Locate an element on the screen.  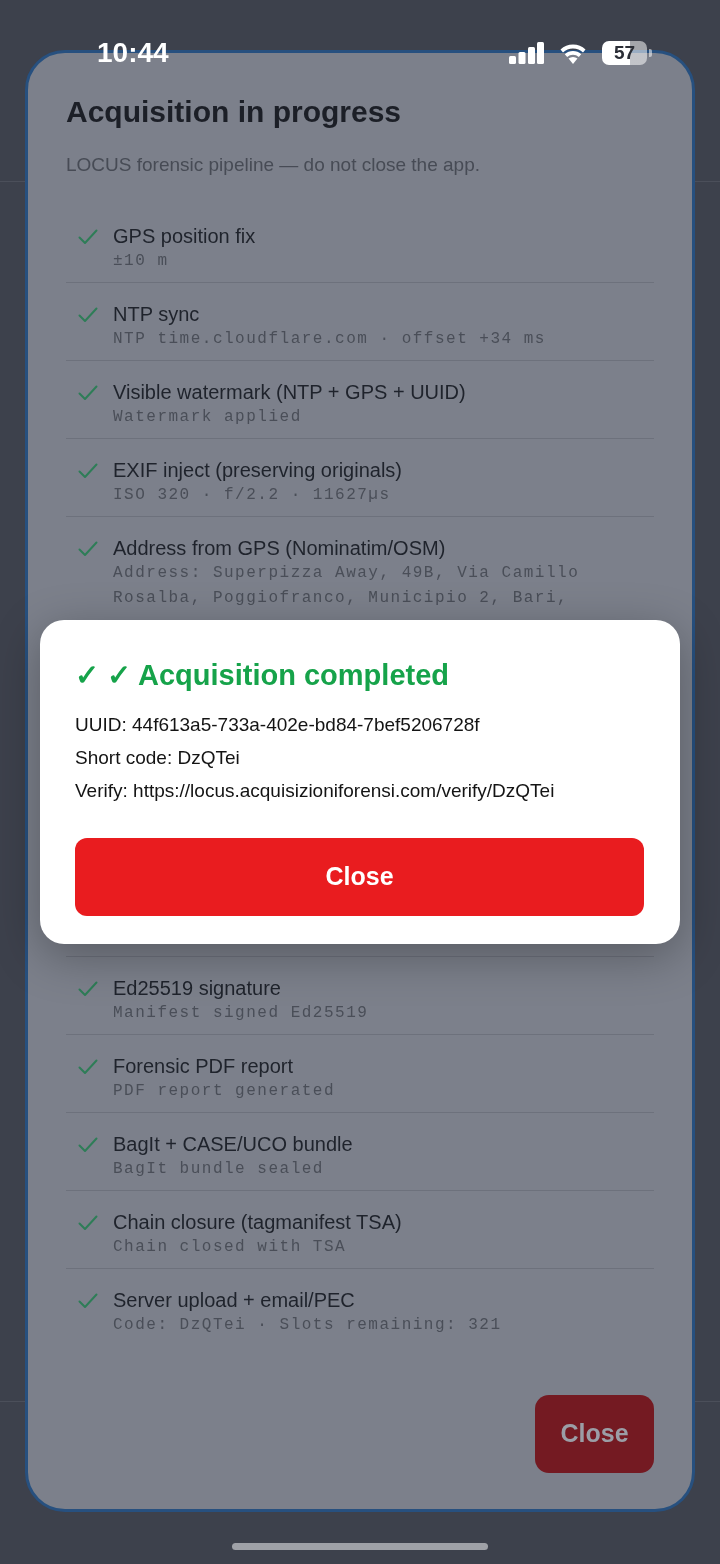
signal-icon is located at coordinates (526, 53).